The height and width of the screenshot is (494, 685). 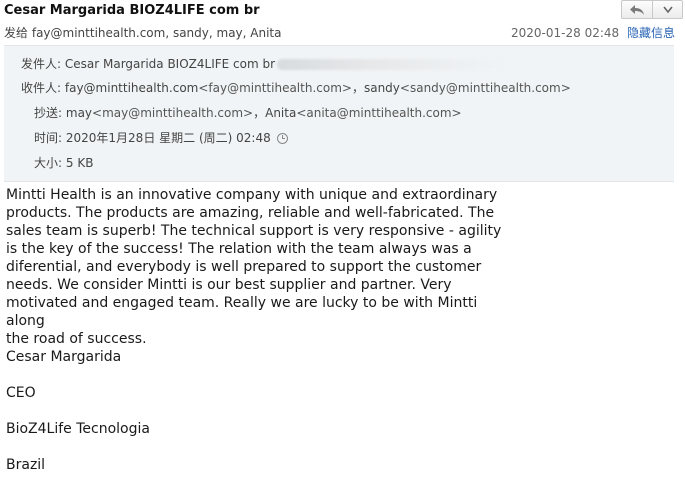 What do you see at coordinates (48, 113) in the screenshot?
I see `cc-label: 抄送:` at bounding box center [48, 113].